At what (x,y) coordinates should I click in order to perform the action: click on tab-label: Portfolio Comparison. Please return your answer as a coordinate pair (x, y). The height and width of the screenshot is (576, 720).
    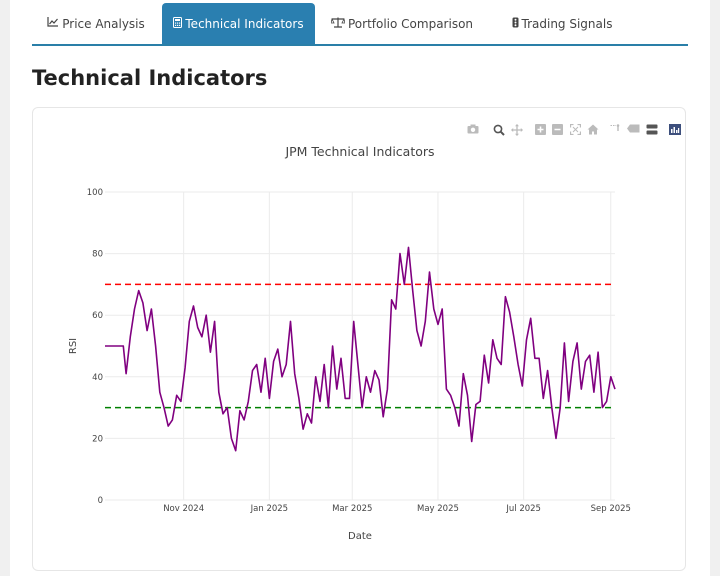
    Looking at the image, I should click on (410, 23).